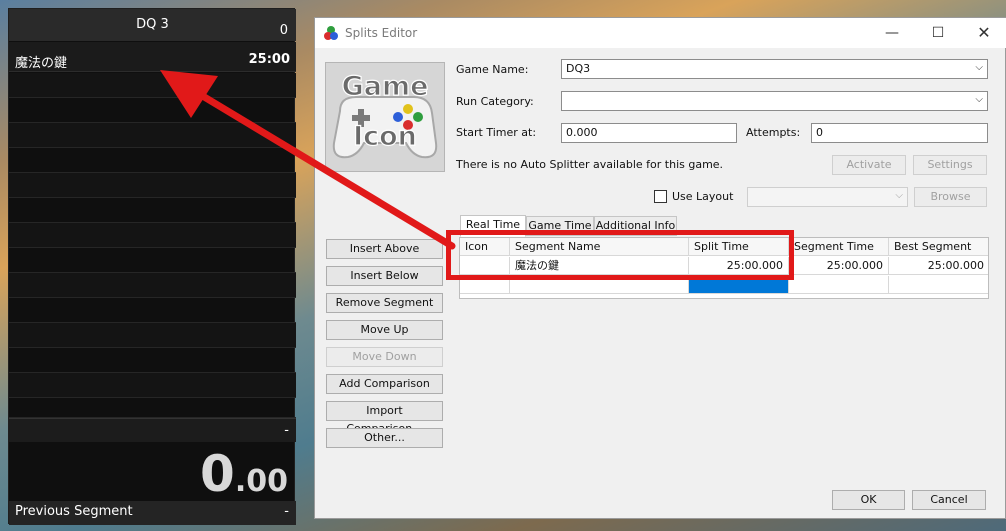 This screenshot has height=531, width=1006. Describe the element at coordinates (492, 69) in the screenshot. I see `game-name-label: Game Name:` at that location.